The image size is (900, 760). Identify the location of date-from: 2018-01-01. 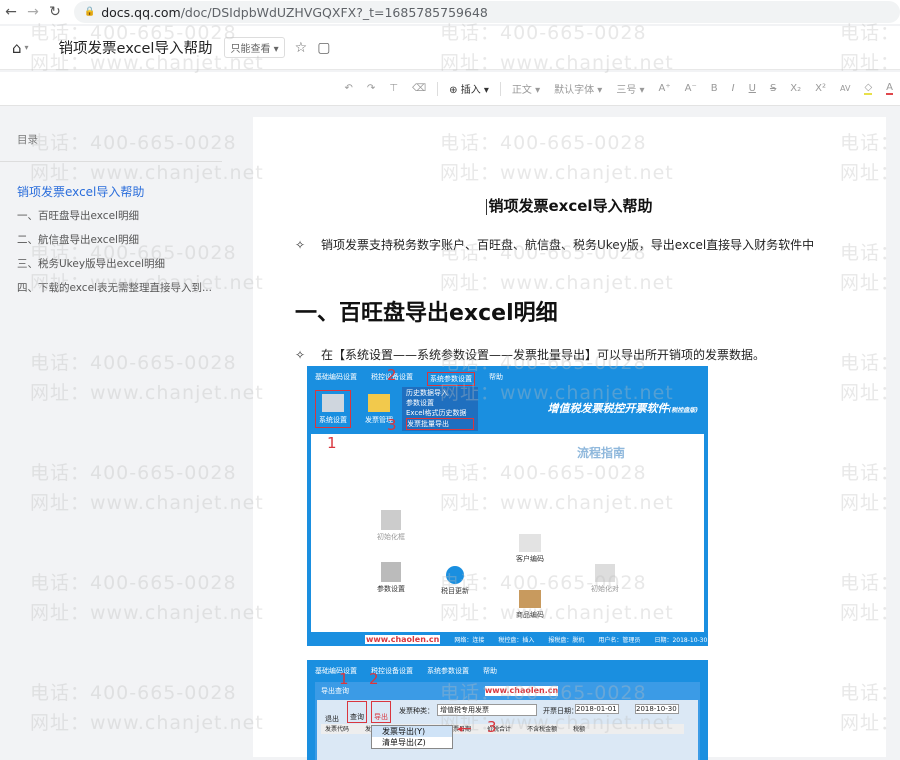
(597, 709).